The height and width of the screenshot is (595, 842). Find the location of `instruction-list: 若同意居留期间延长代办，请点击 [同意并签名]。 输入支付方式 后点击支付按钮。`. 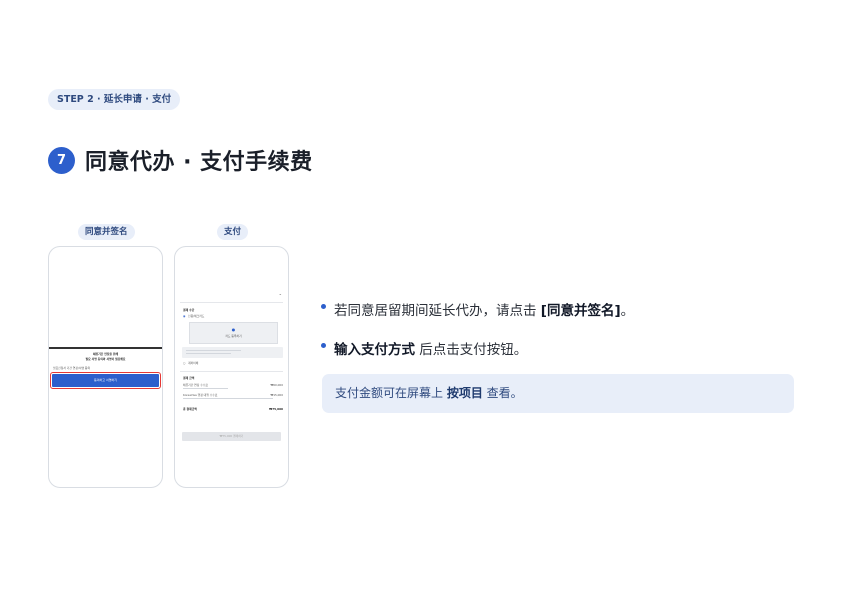

instruction-list: 若同意居留期间延长代办，请点击 [同意并签名]。 输入支付方式 后点击支付按钮。 is located at coordinates (477, 338).